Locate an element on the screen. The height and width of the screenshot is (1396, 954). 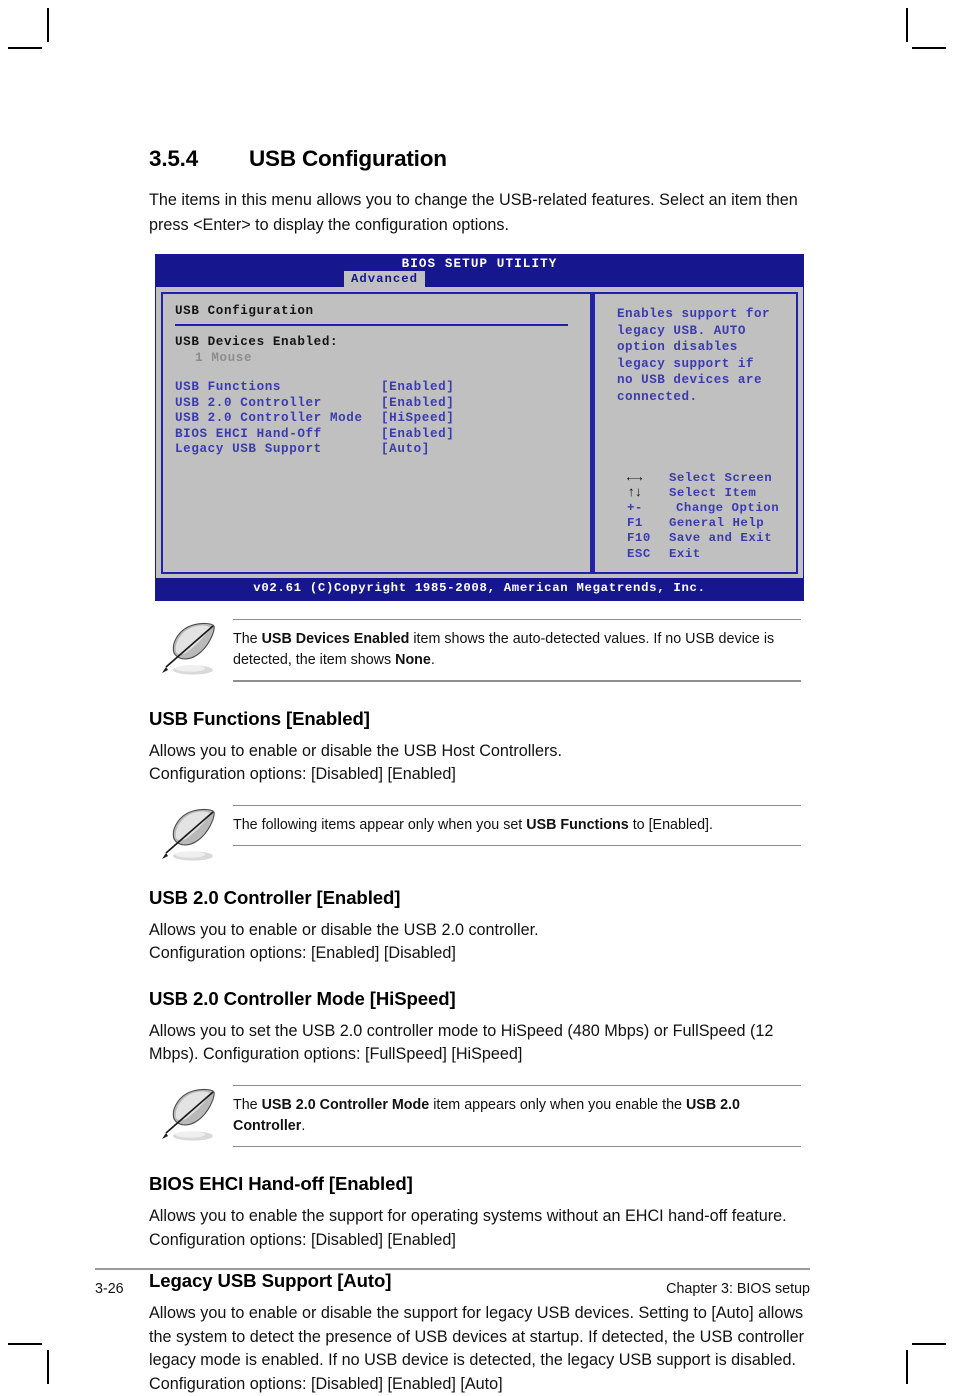
section-number: 3.5.4 is located at coordinates (174, 158).